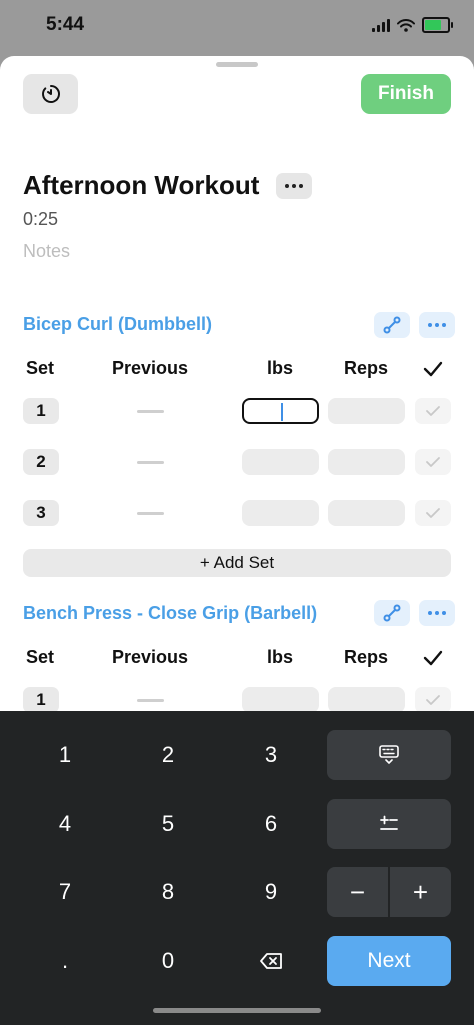 The width and height of the screenshot is (474, 1025). Describe the element at coordinates (237, 64) in the screenshot. I see `sheet-grabber` at that location.